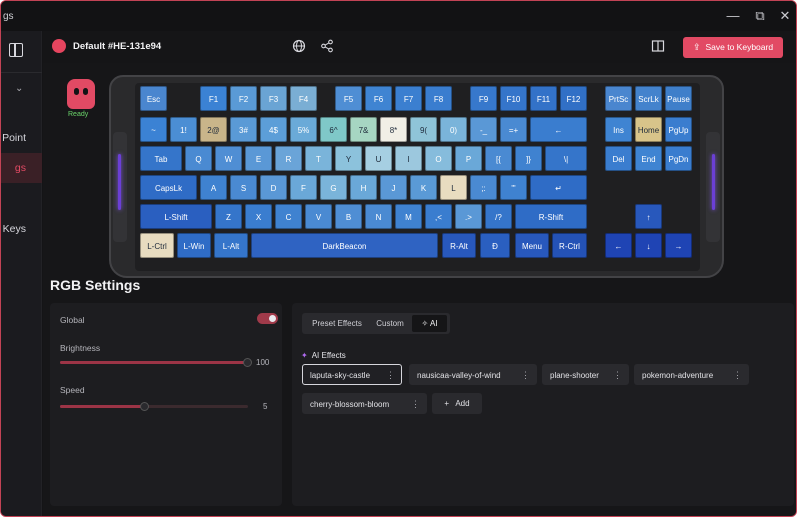 This screenshot has width=799, height=519. Describe the element at coordinates (16, 50) in the screenshot. I see `sidebar-toggle-icon` at that location.